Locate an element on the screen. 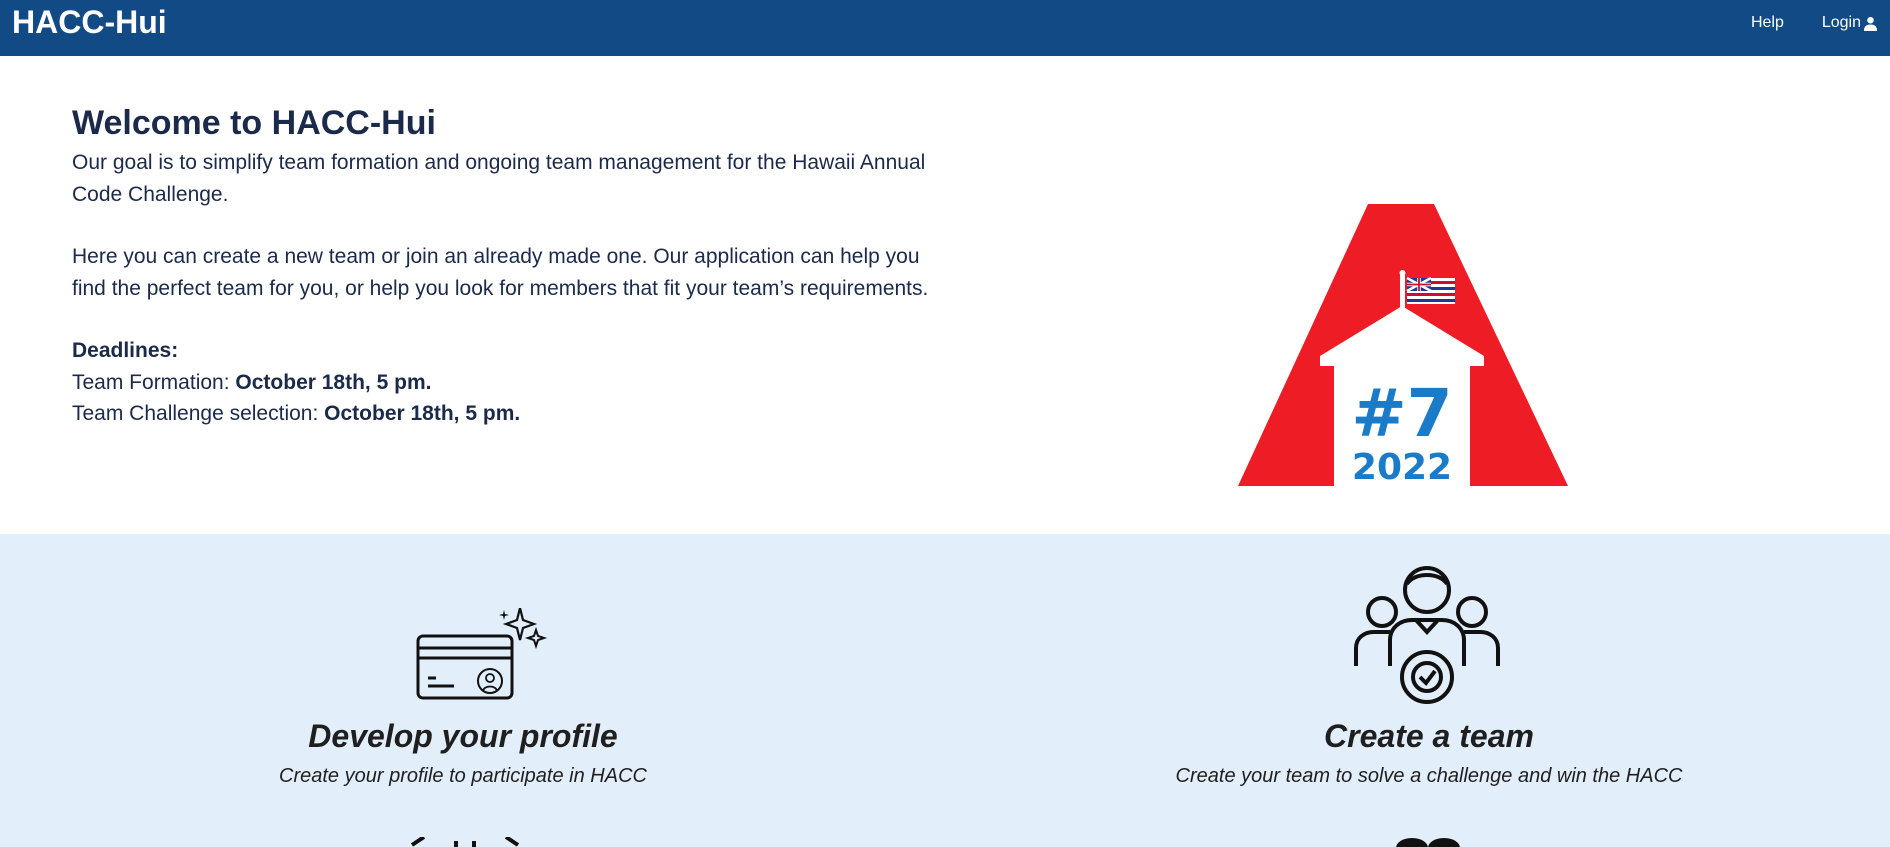 The height and width of the screenshot is (847, 1890). challenge-date: October 18th, 5 pm. is located at coordinates (422, 413).